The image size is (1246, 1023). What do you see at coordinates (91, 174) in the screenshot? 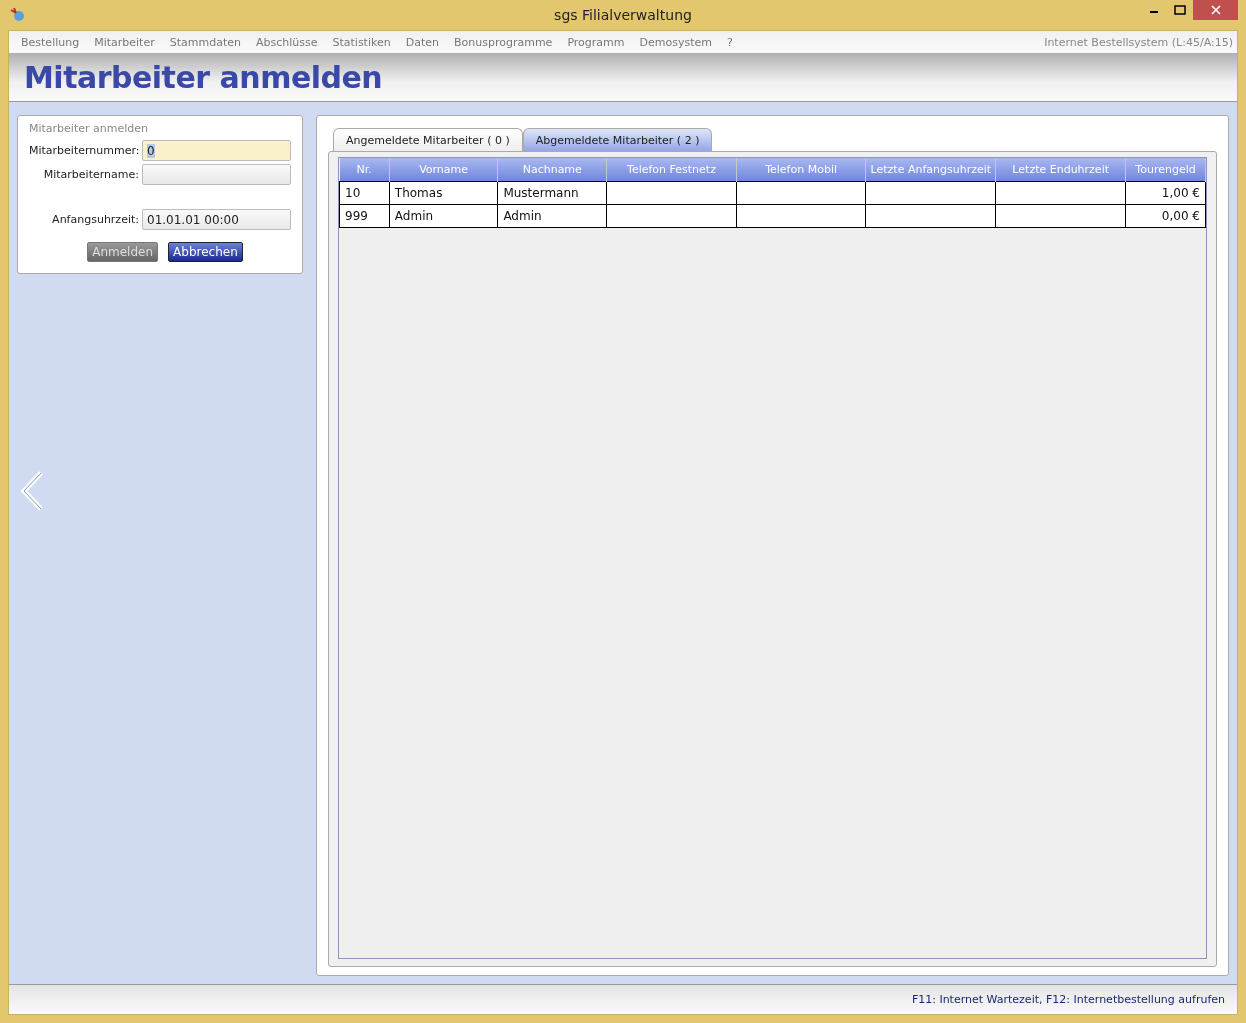
I see `field-label: Mitarbeitername:` at bounding box center [91, 174].